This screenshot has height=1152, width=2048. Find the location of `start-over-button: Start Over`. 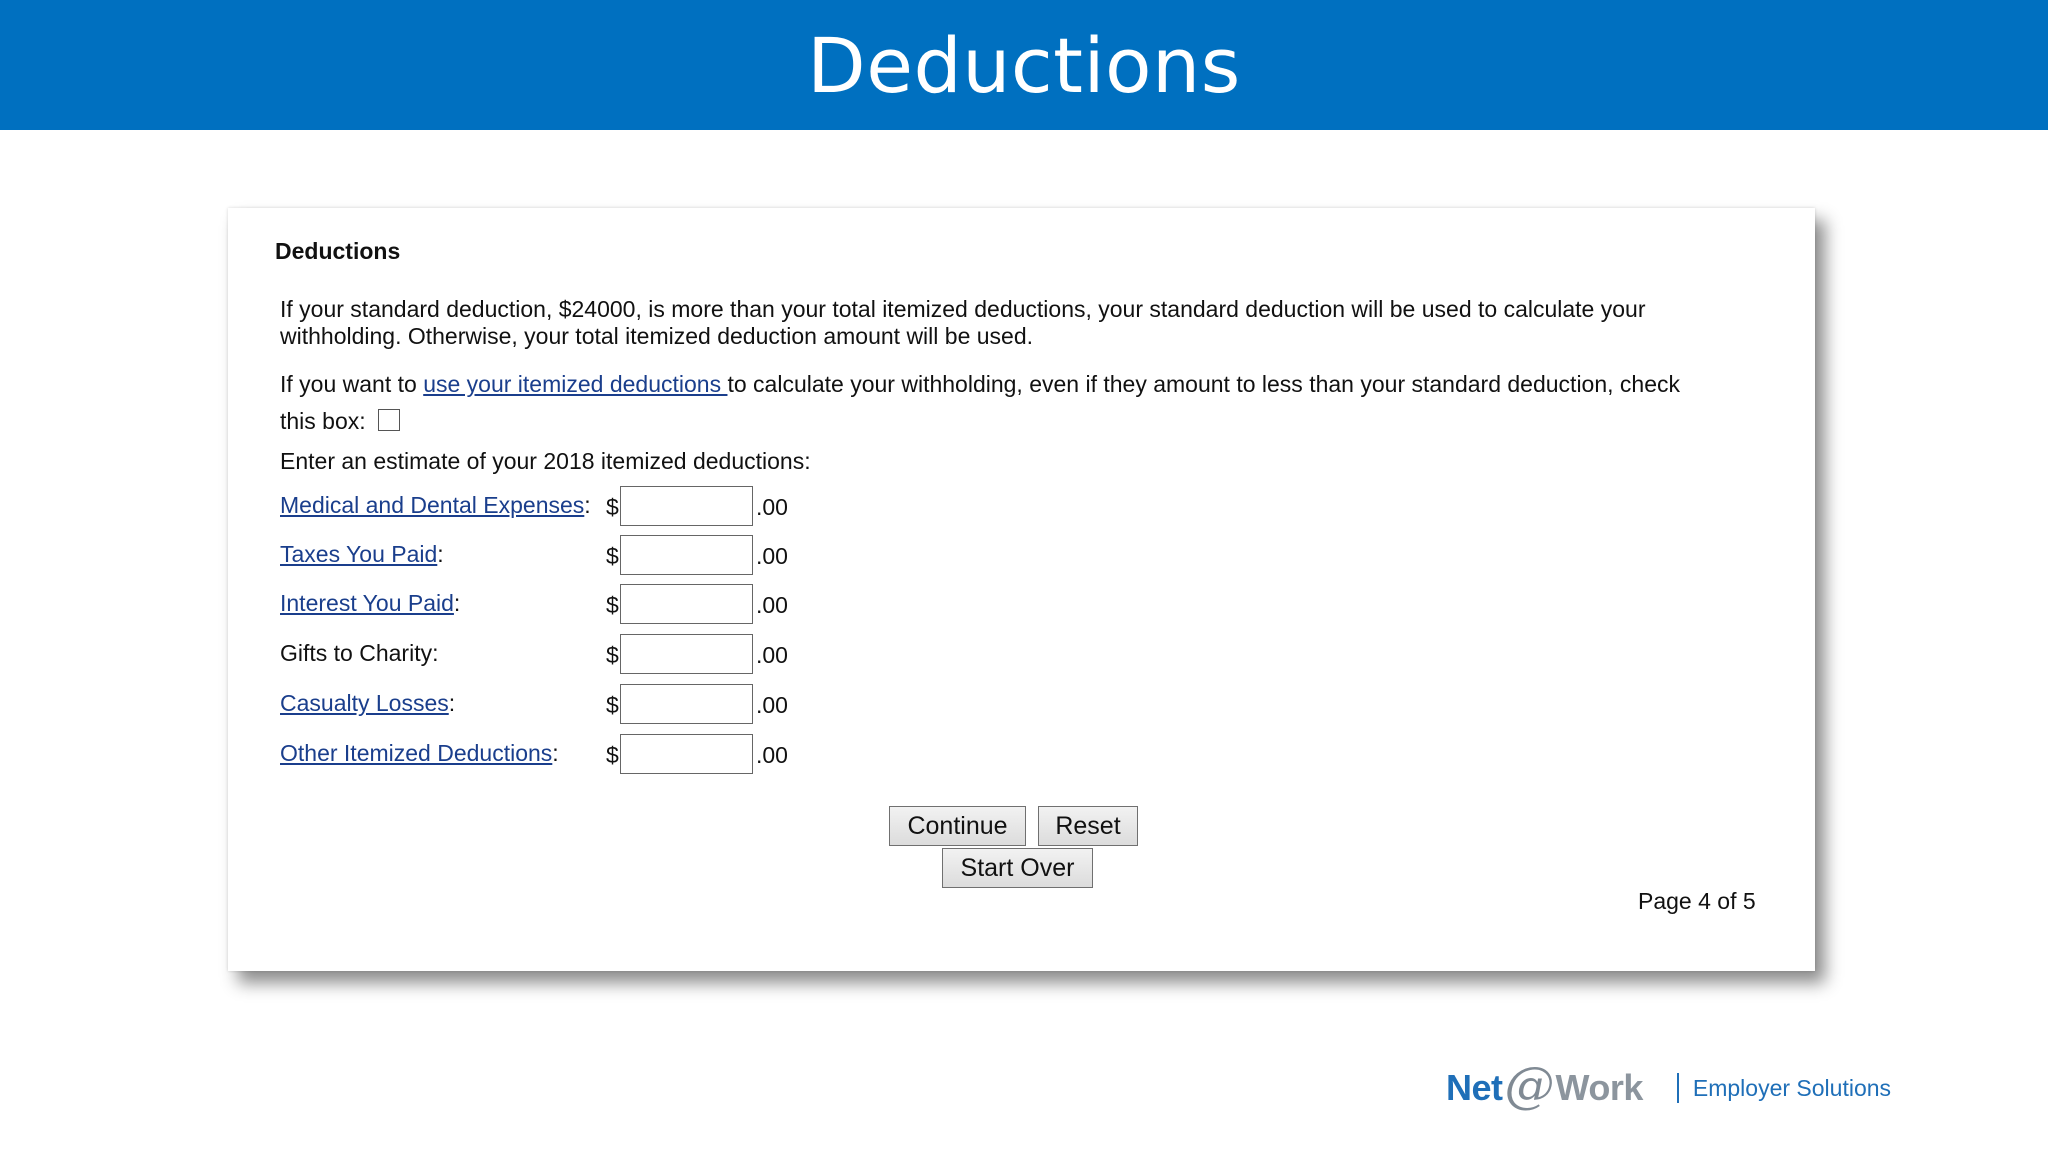

start-over-button: Start Over is located at coordinates (1017, 868).